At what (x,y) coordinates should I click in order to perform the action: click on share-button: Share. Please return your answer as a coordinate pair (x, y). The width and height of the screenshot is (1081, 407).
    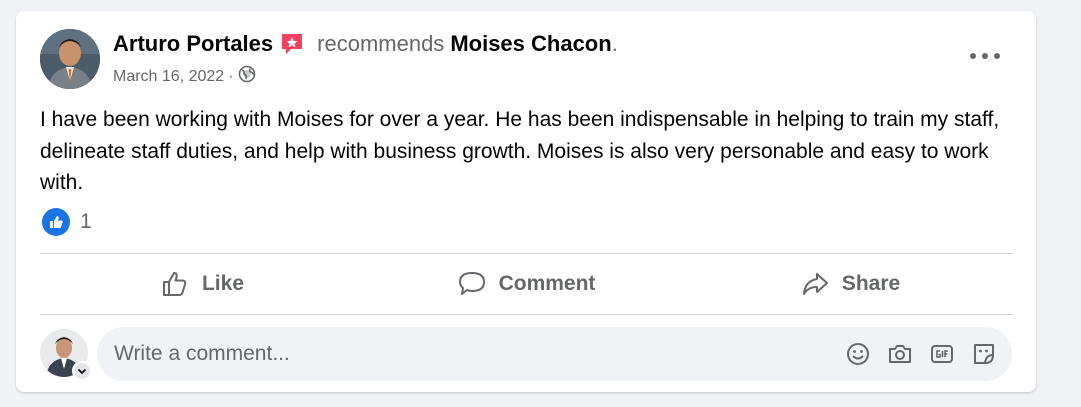
    Looking at the image, I should click on (850, 284).